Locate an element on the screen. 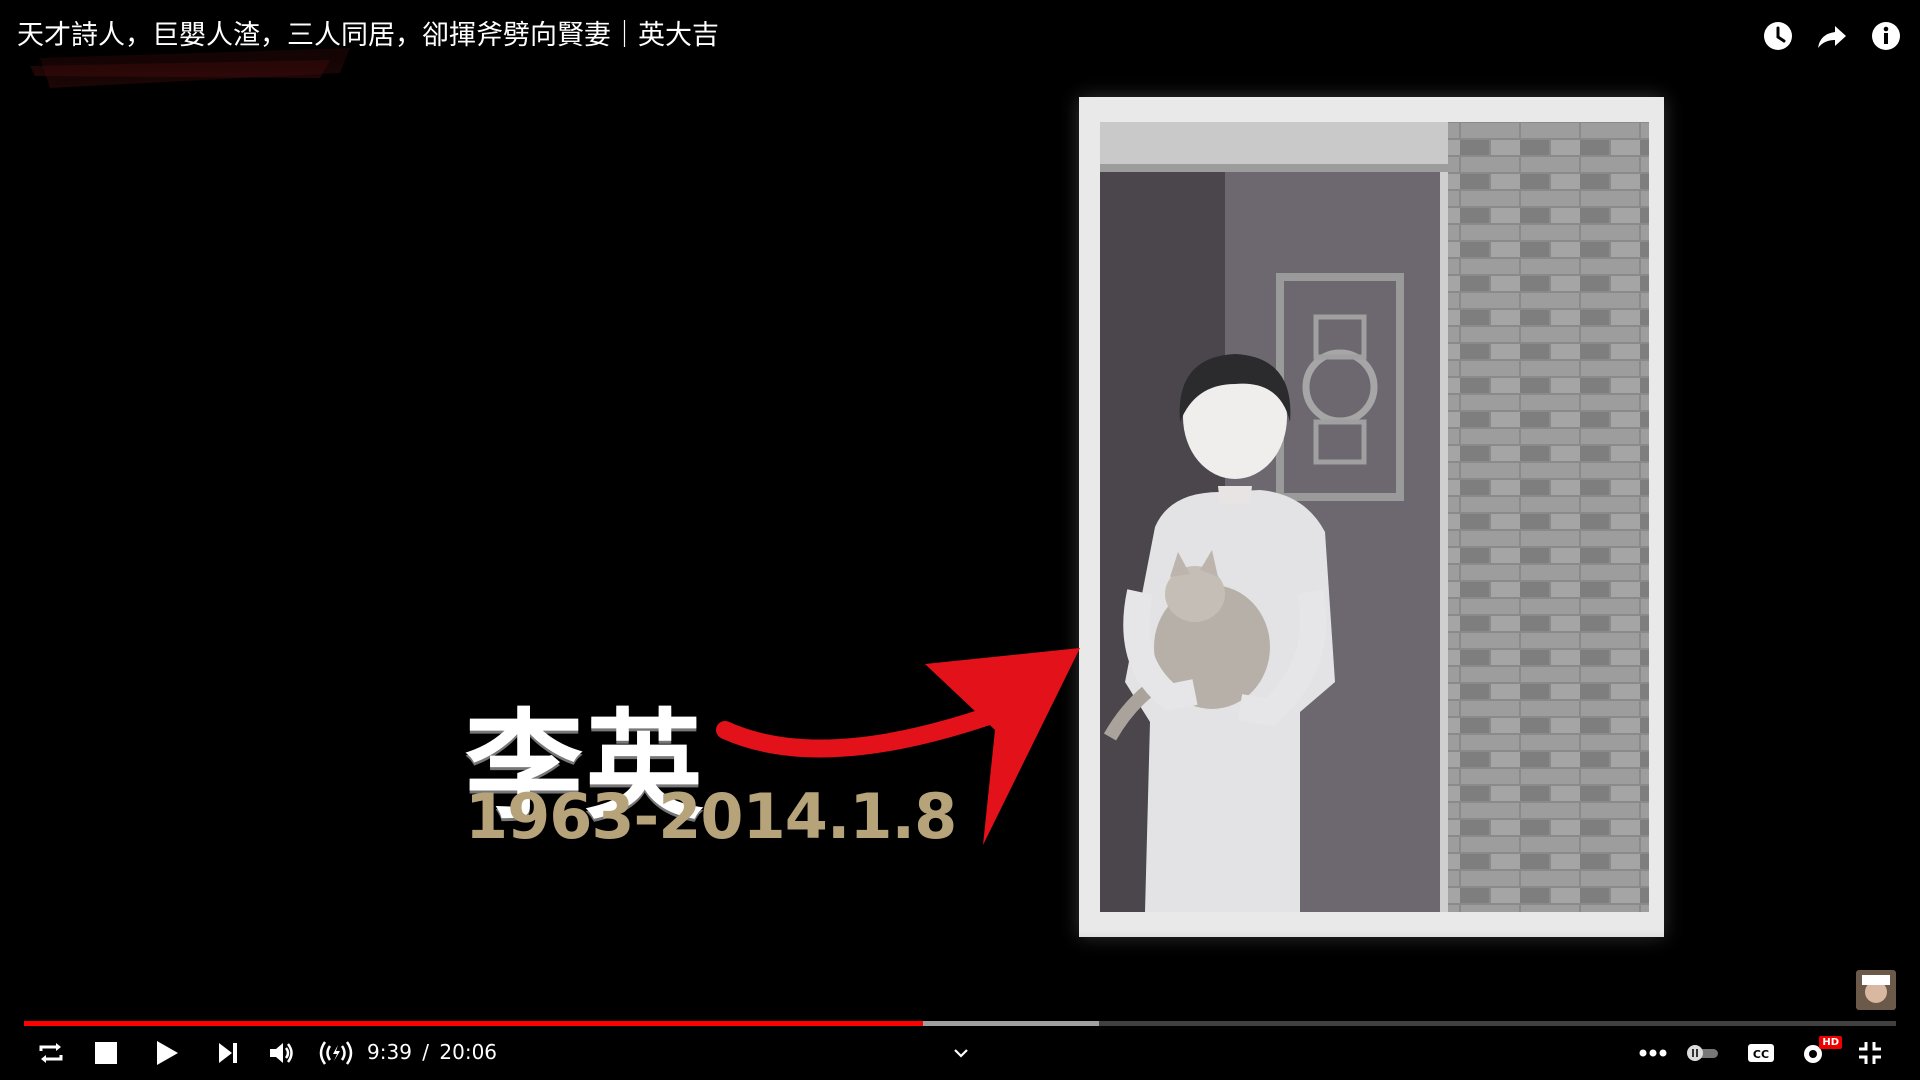 This screenshot has height=1080, width=1920. live-signal-button is located at coordinates (336, 1053).